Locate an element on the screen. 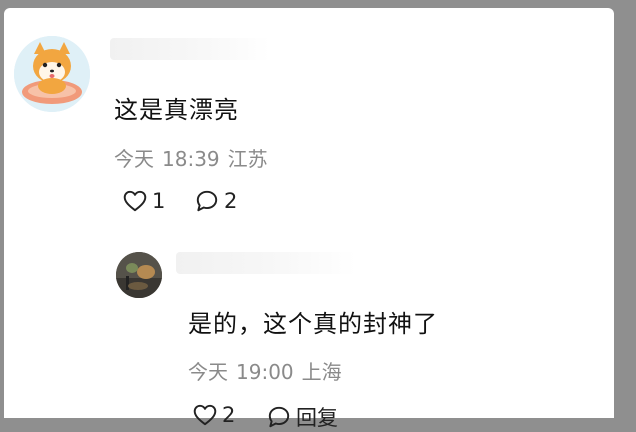 The width and height of the screenshot is (636, 432). shiba-dog-avatar-icon is located at coordinates (52, 74).